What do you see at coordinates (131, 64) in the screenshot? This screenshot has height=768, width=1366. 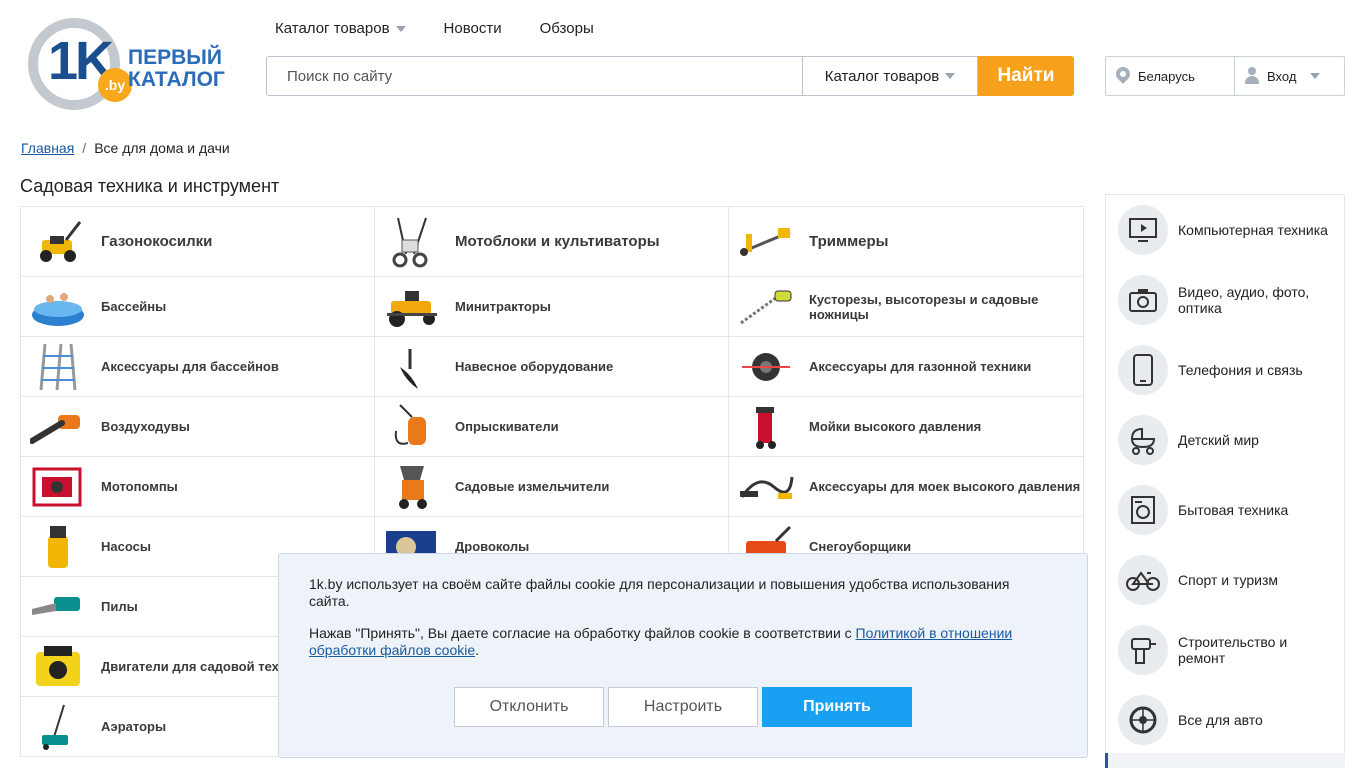 I see `site-logo: 1K .by ПЕРВЫЙ КАТАЛОГ` at bounding box center [131, 64].